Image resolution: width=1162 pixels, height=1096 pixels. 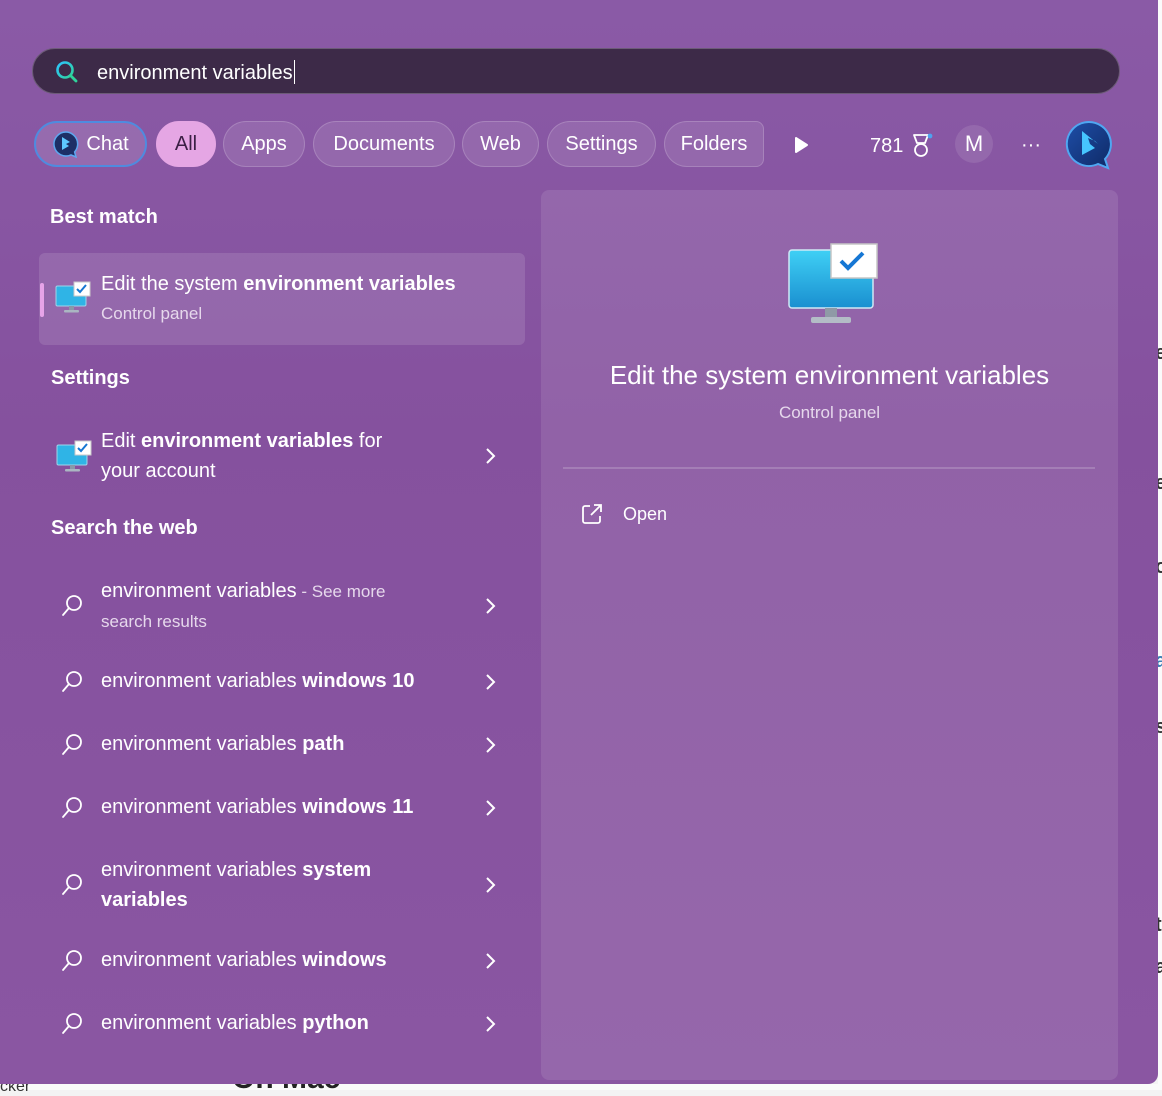 I want to click on web-suggestion: environment variables windows 11, so click(x=283, y=808).